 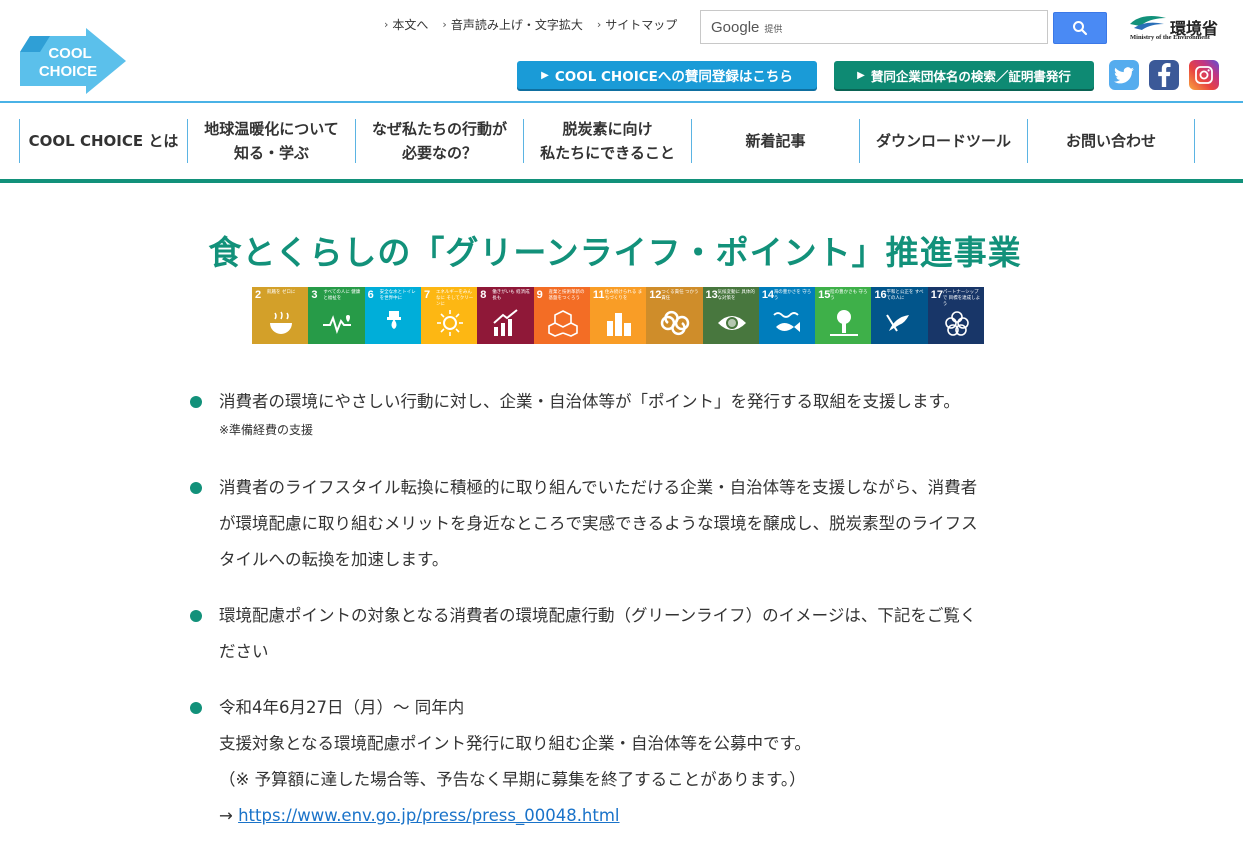 I want to click on facebook-link, so click(x=1164, y=75).